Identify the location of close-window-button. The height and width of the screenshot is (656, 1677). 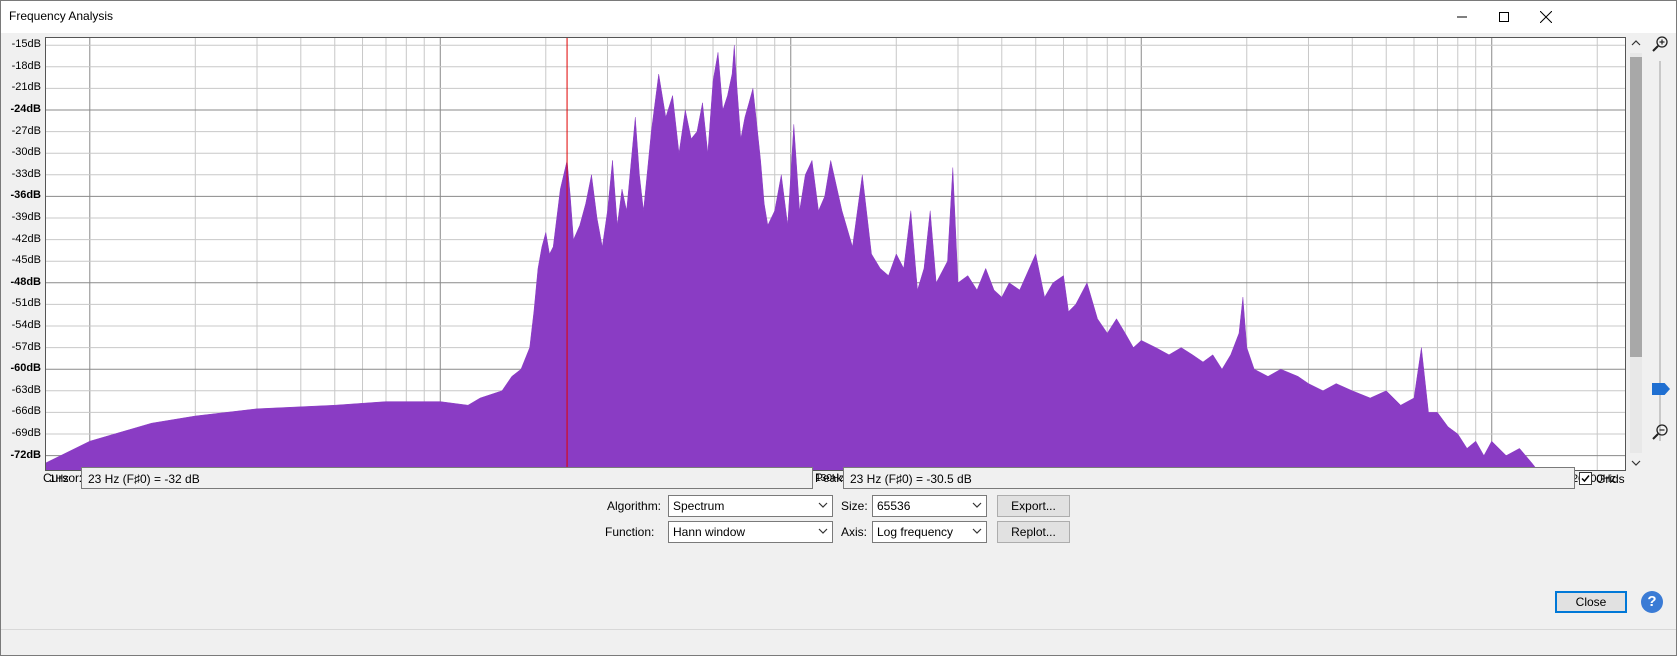
(1546, 16).